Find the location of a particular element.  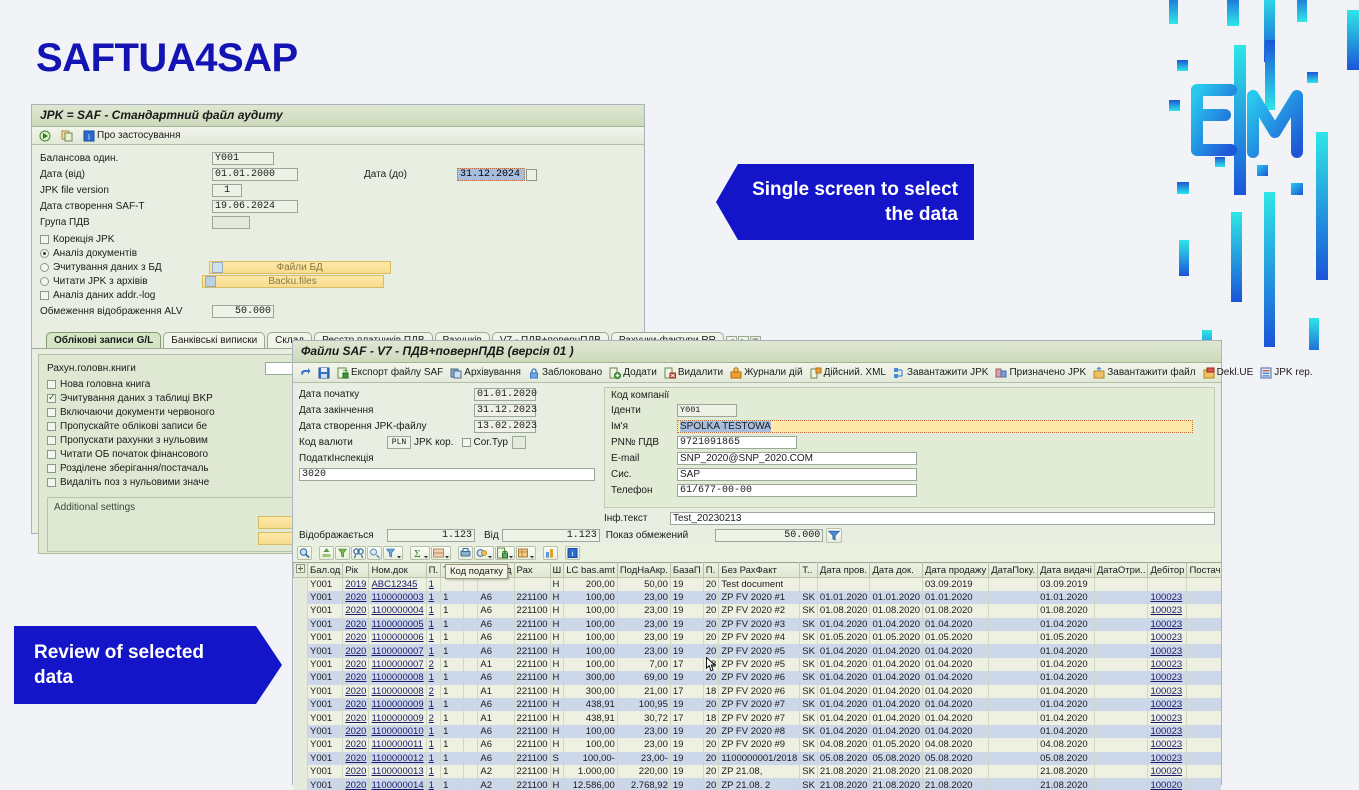

tab-bank-statements: Банківські виписки is located at coordinates (214, 340).